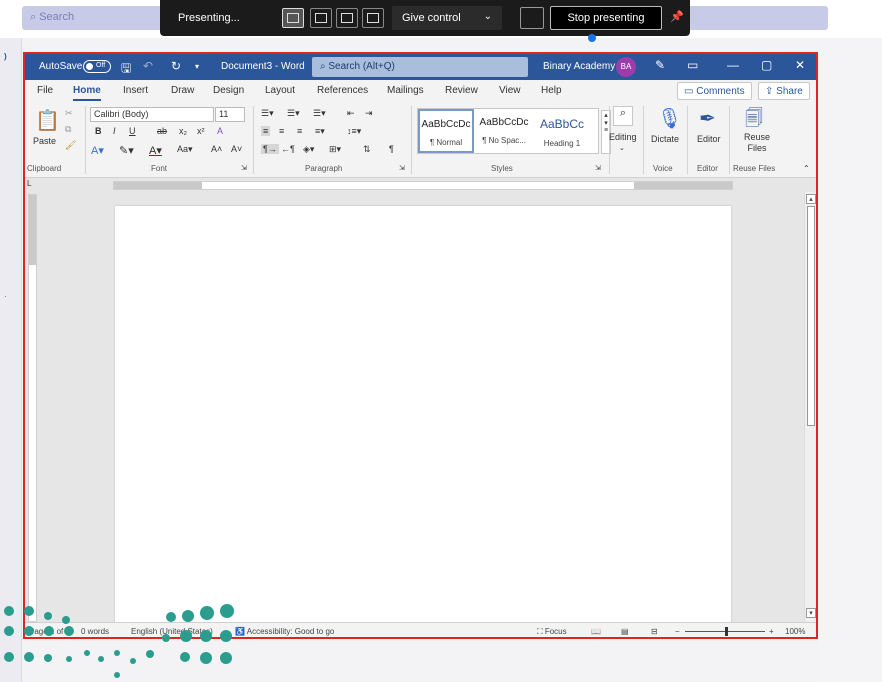 This screenshot has height=682, width=882. Describe the element at coordinates (321, 18) in the screenshot. I see `layout-standout-icon` at that location.